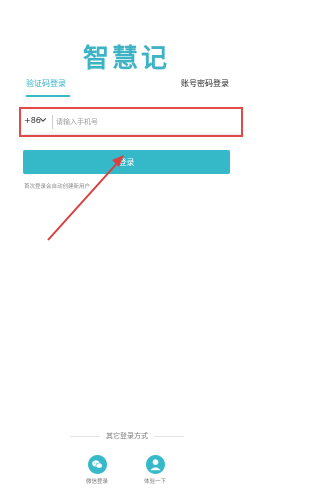 Image resolution: width=320 pixels, height=500 pixels. What do you see at coordinates (48, 96) in the screenshot?
I see `active-tab-indicator` at bounding box center [48, 96].